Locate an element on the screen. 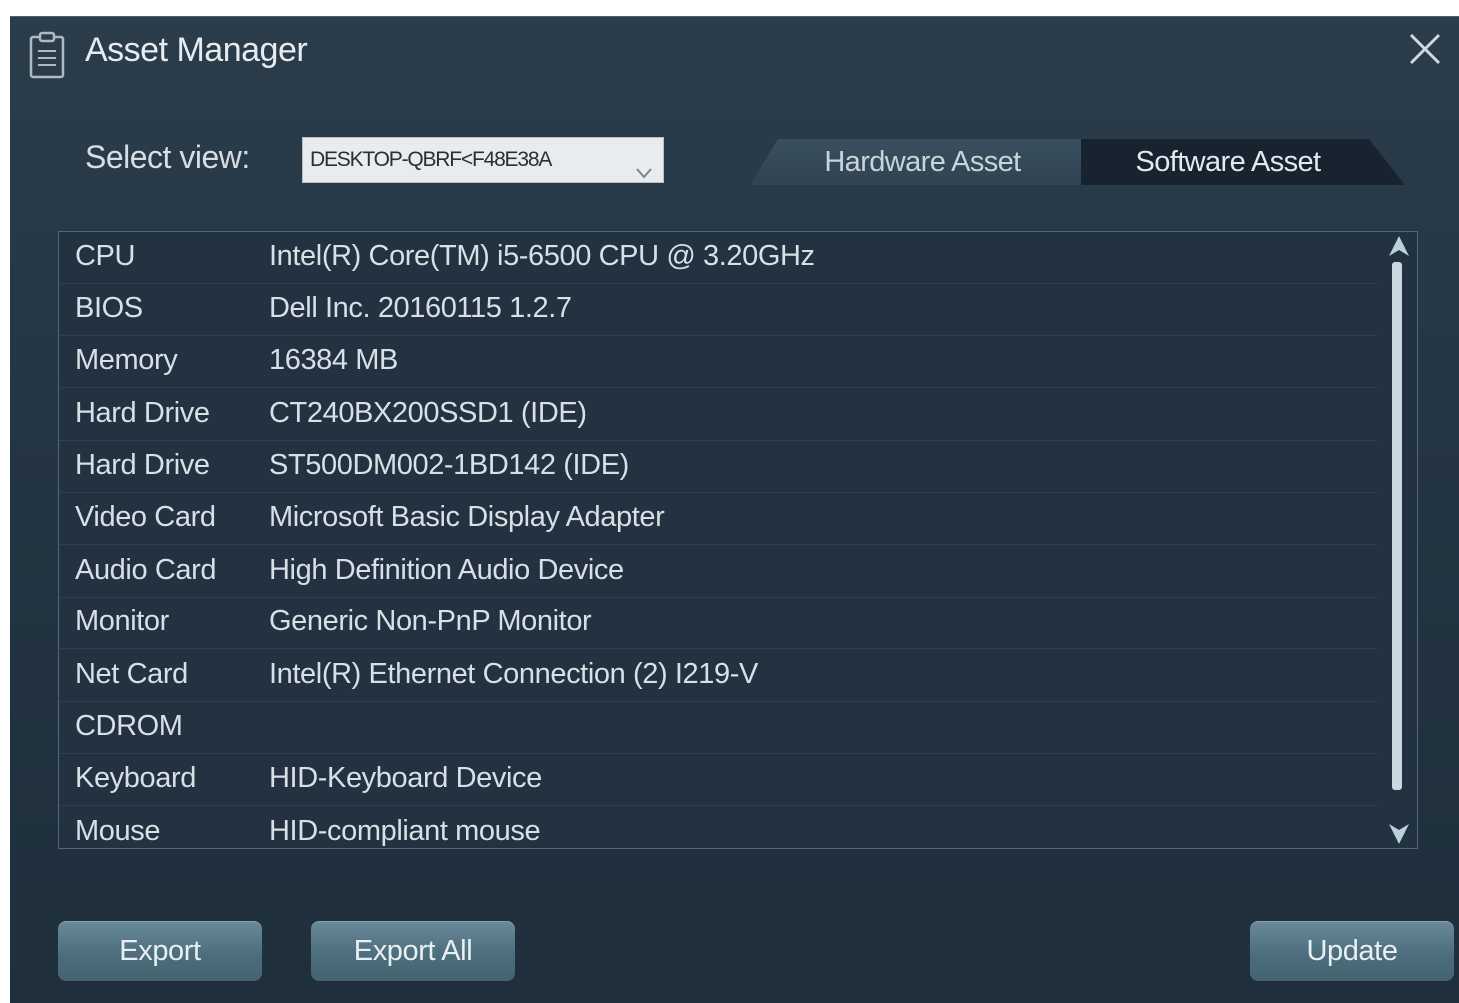 The image size is (1459, 1003). asset-value: ST500DM002-1BD142 (IDE) is located at coordinates (449, 465).